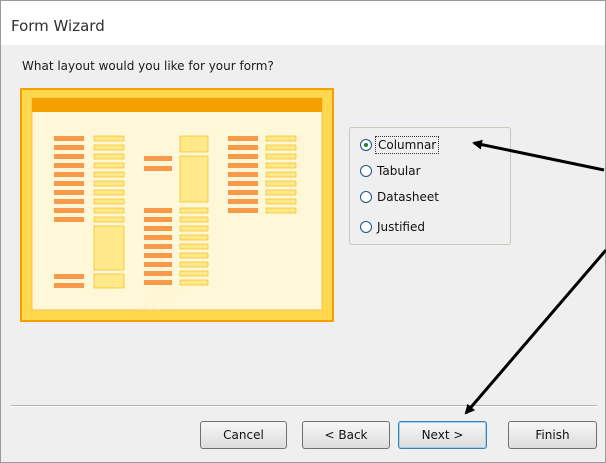 The width and height of the screenshot is (606, 463). Describe the element at coordinates (243, 435) in the screenshot. I see `cancel-button: Cancel` at that location.